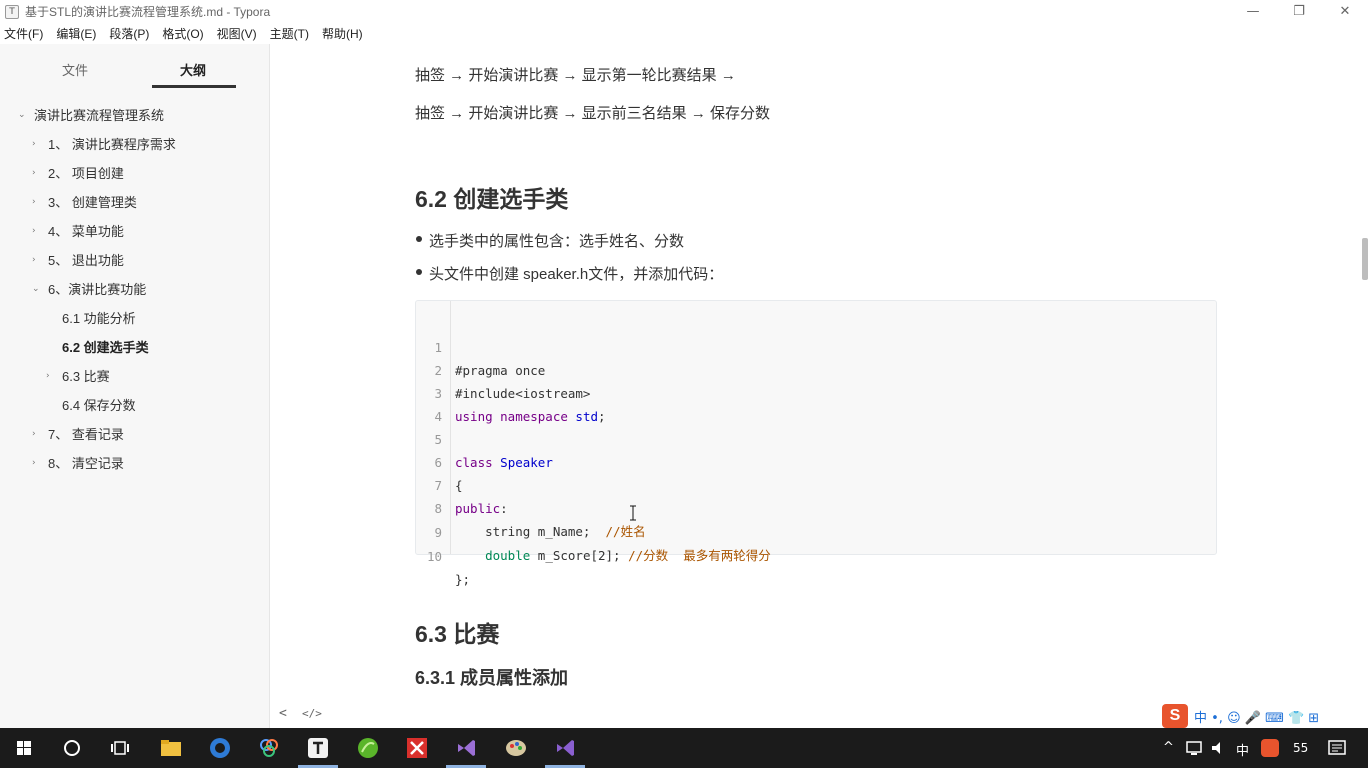  What do you see at coordinates (120, 748) in the screenshot?
I see `task-view-icon` at bounding box center [120, 748].